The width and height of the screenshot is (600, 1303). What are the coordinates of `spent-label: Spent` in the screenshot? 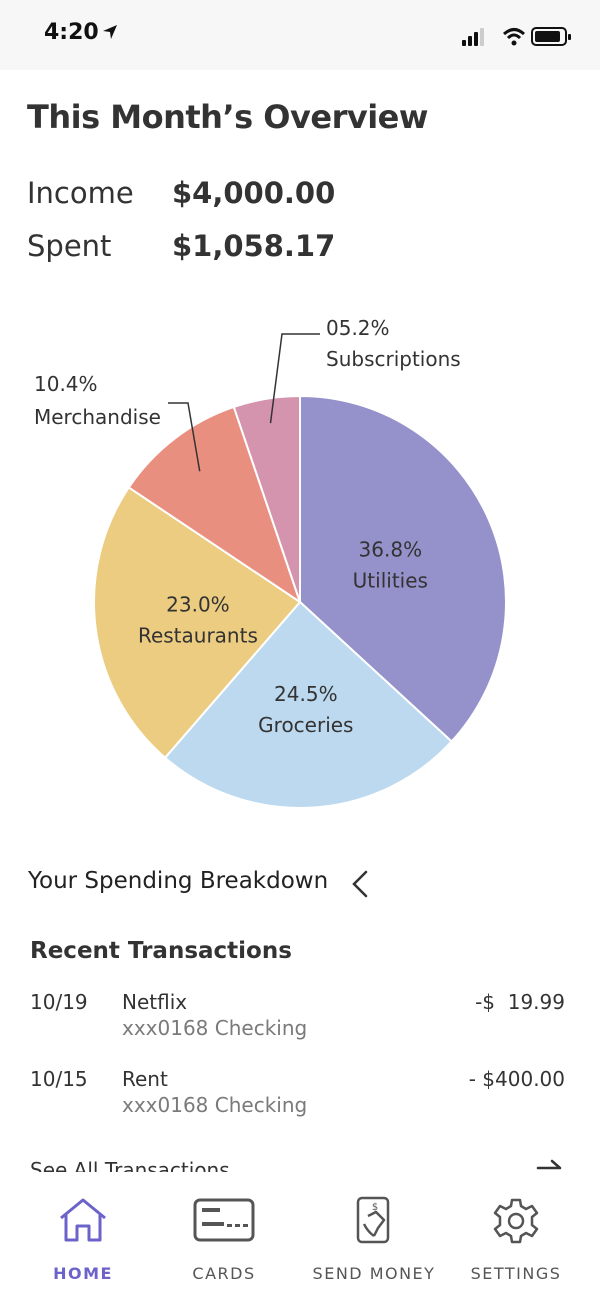 It's located at (69, 246).